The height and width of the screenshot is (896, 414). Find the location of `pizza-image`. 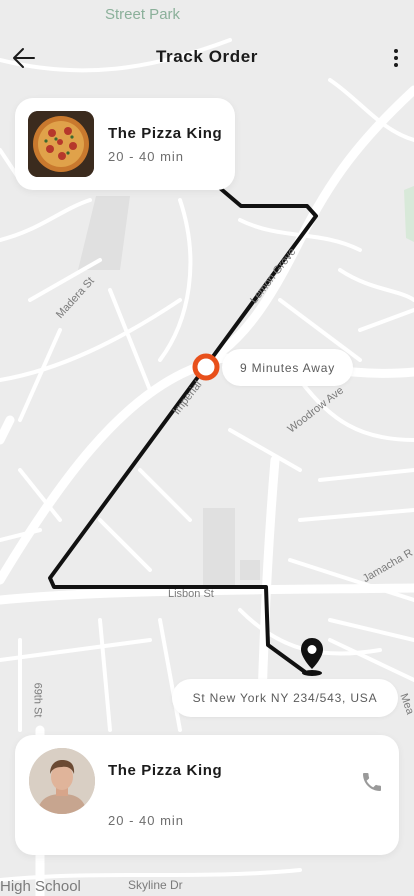

pizza-image is located at coordinates (61, 144).